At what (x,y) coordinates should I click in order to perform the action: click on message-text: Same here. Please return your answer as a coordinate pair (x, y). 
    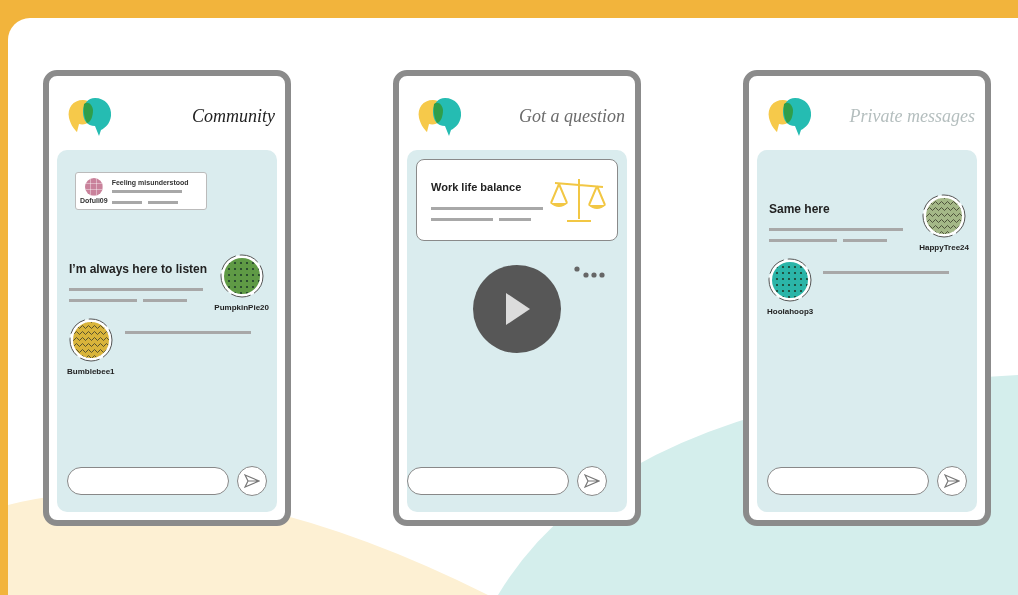
    Looking at the image, I should click on (800, 209).